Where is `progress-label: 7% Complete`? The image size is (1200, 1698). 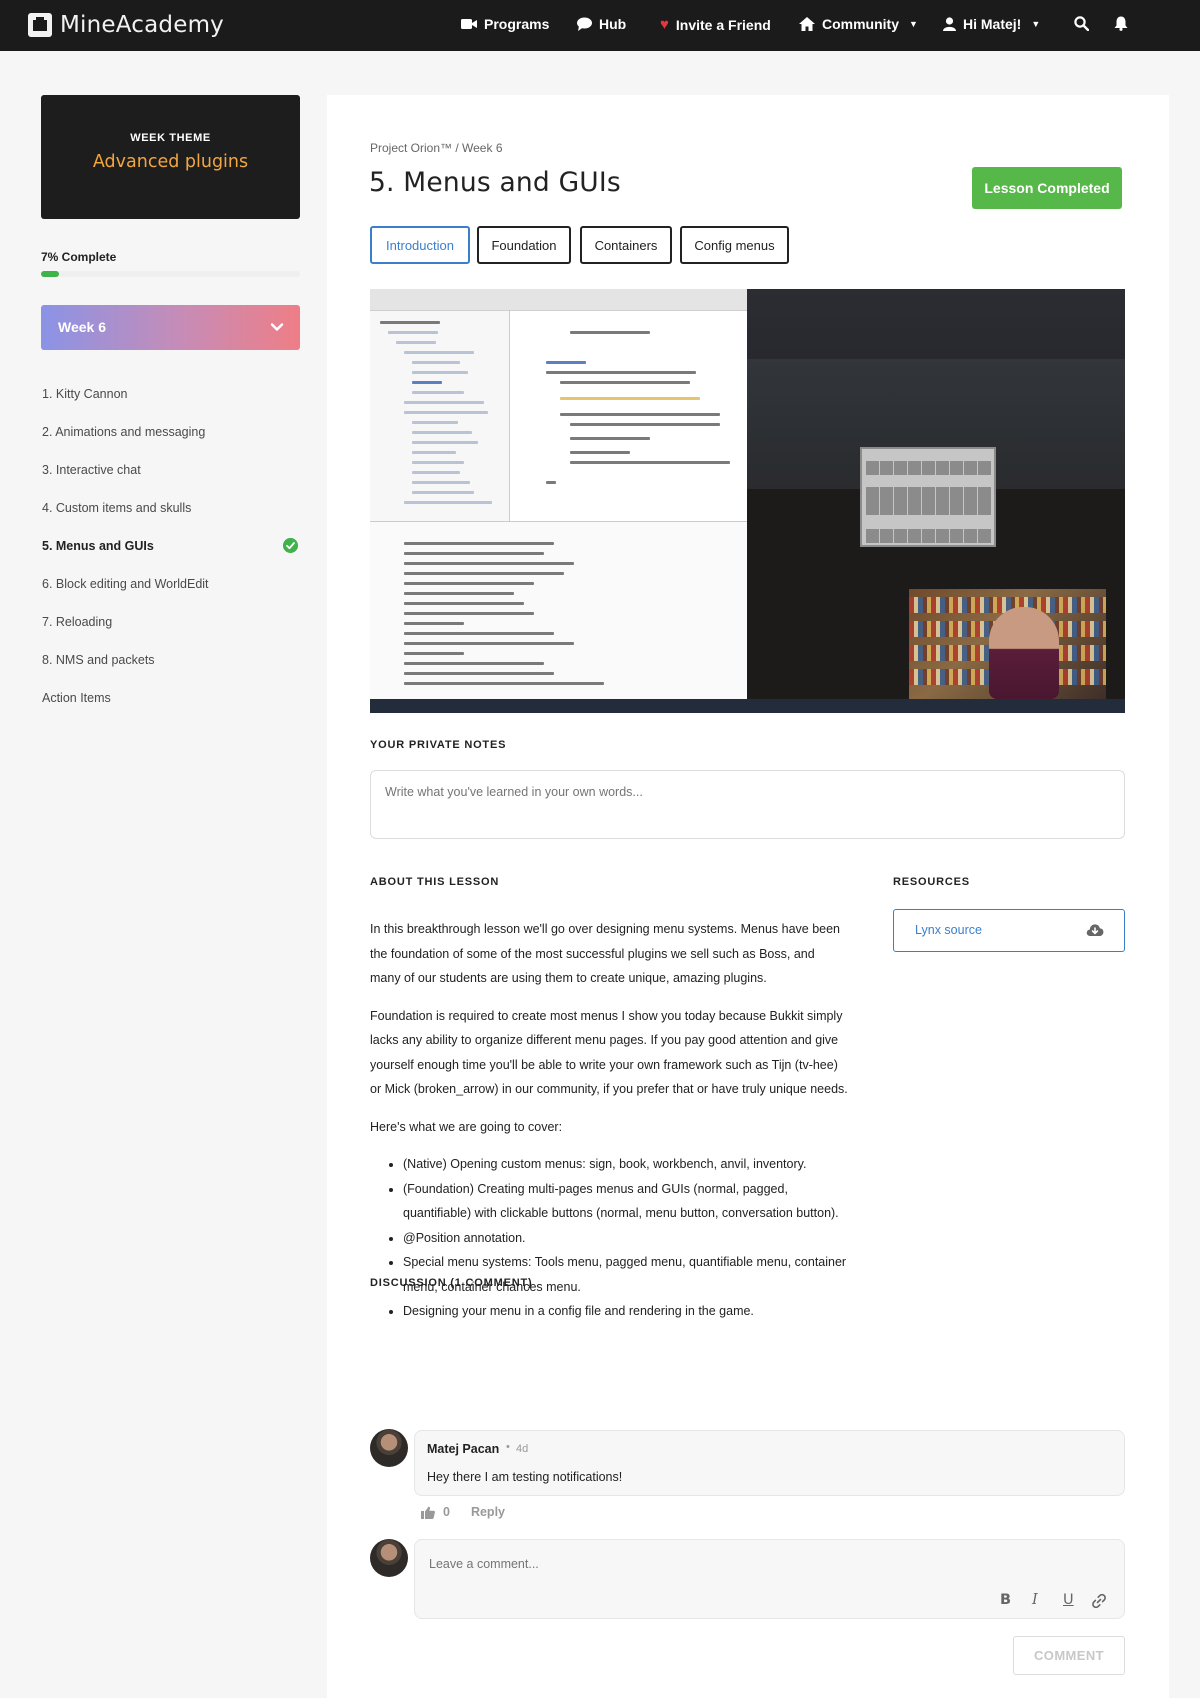 progress-label: 7% Complete is located at coordinates (79, 257).